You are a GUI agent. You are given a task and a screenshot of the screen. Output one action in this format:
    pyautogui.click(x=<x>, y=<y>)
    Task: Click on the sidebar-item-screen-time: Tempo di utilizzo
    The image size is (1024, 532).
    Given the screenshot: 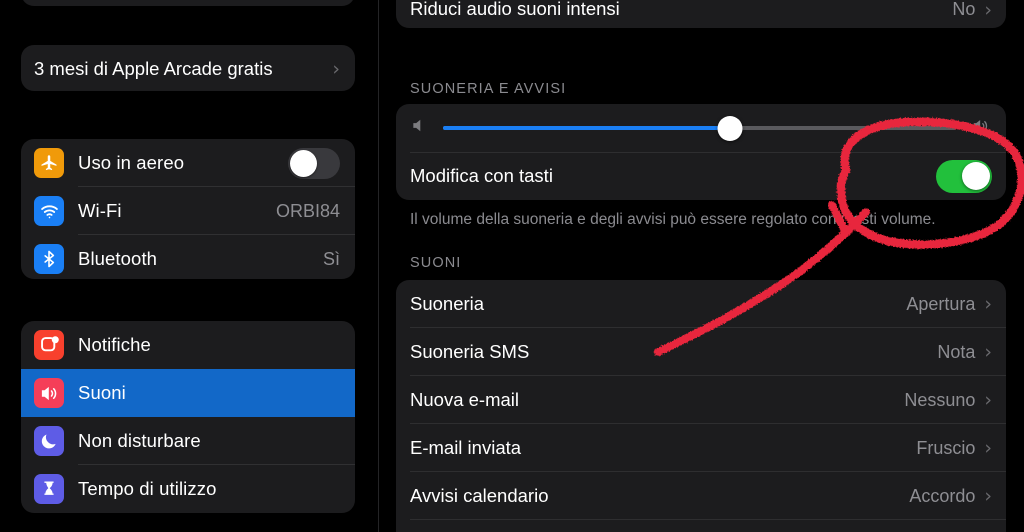 What is the action you would take?
    pyautogui.click(x=188, y=489)
    